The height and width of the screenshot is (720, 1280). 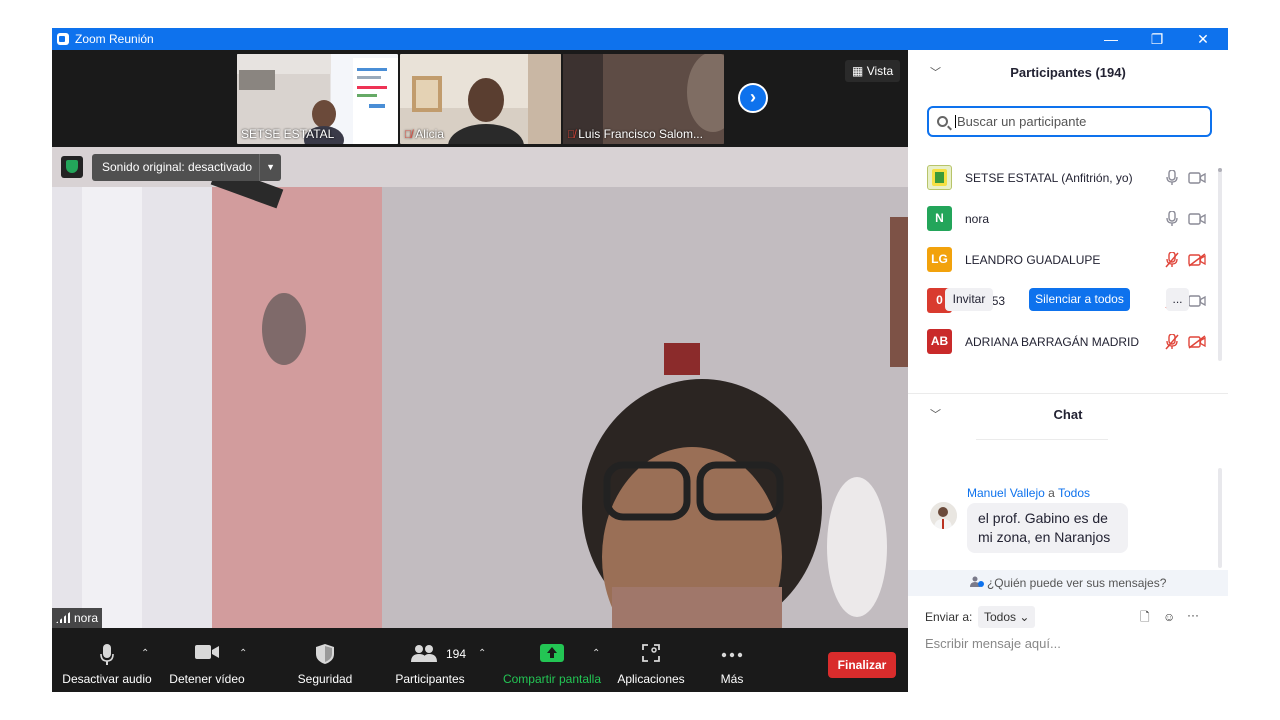 I want to click on who-can-see-link: ¿Quién puede ver sus mensajes?, so click(x=1068, y=583).